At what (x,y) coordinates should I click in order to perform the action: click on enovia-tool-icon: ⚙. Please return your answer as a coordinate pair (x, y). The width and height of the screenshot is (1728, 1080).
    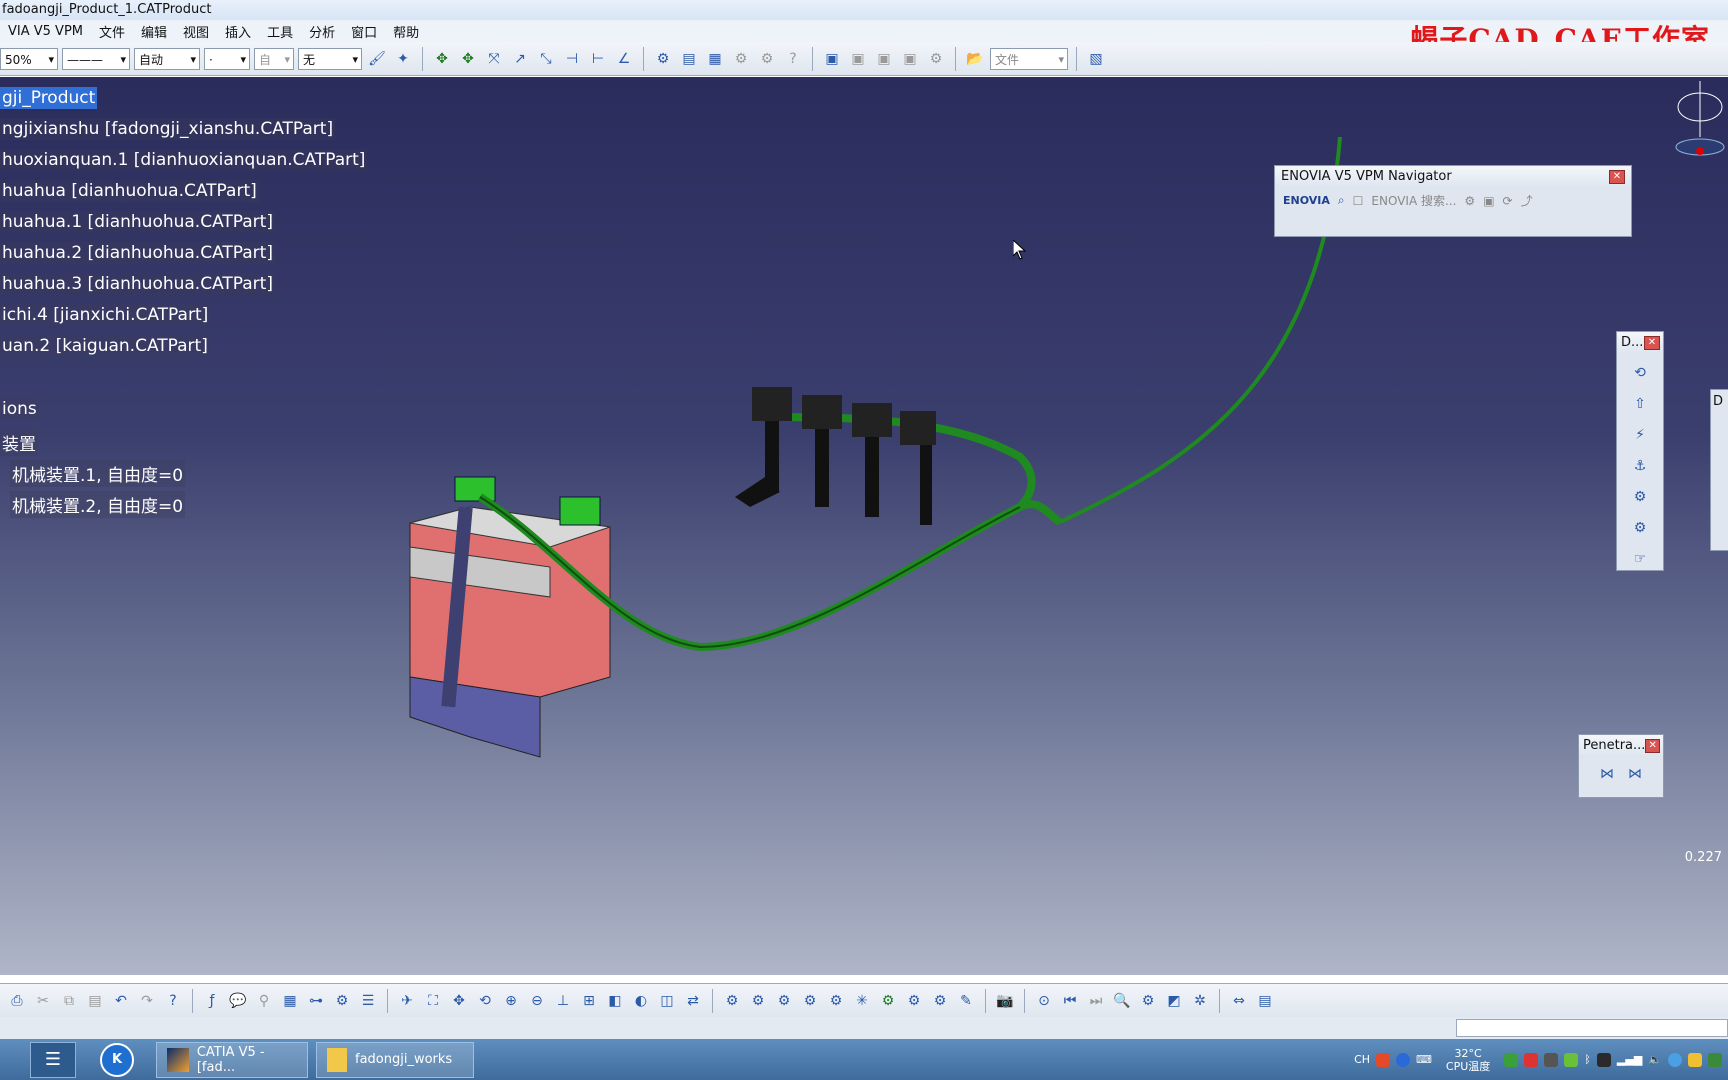
    Looking at the image, I should click on (1469, 201).